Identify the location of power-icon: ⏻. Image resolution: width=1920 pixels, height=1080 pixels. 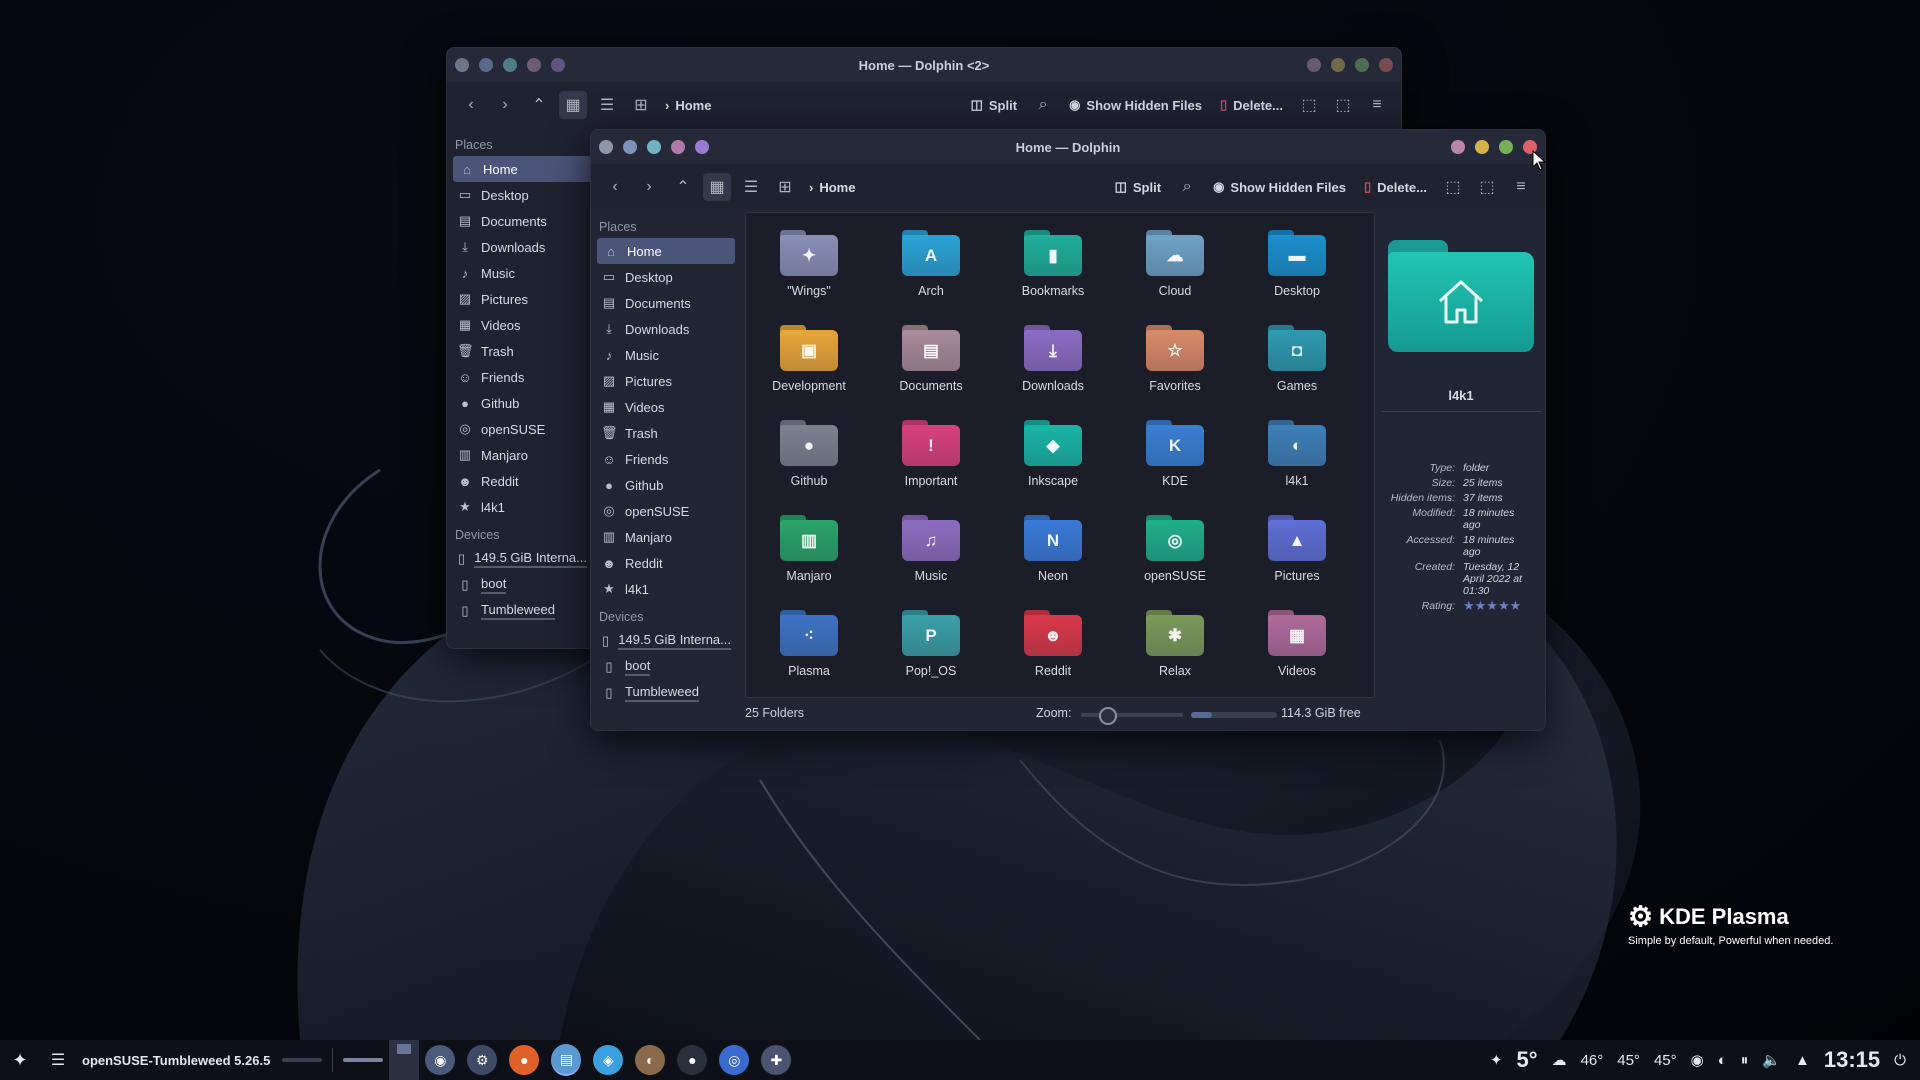
(1900, 1060).